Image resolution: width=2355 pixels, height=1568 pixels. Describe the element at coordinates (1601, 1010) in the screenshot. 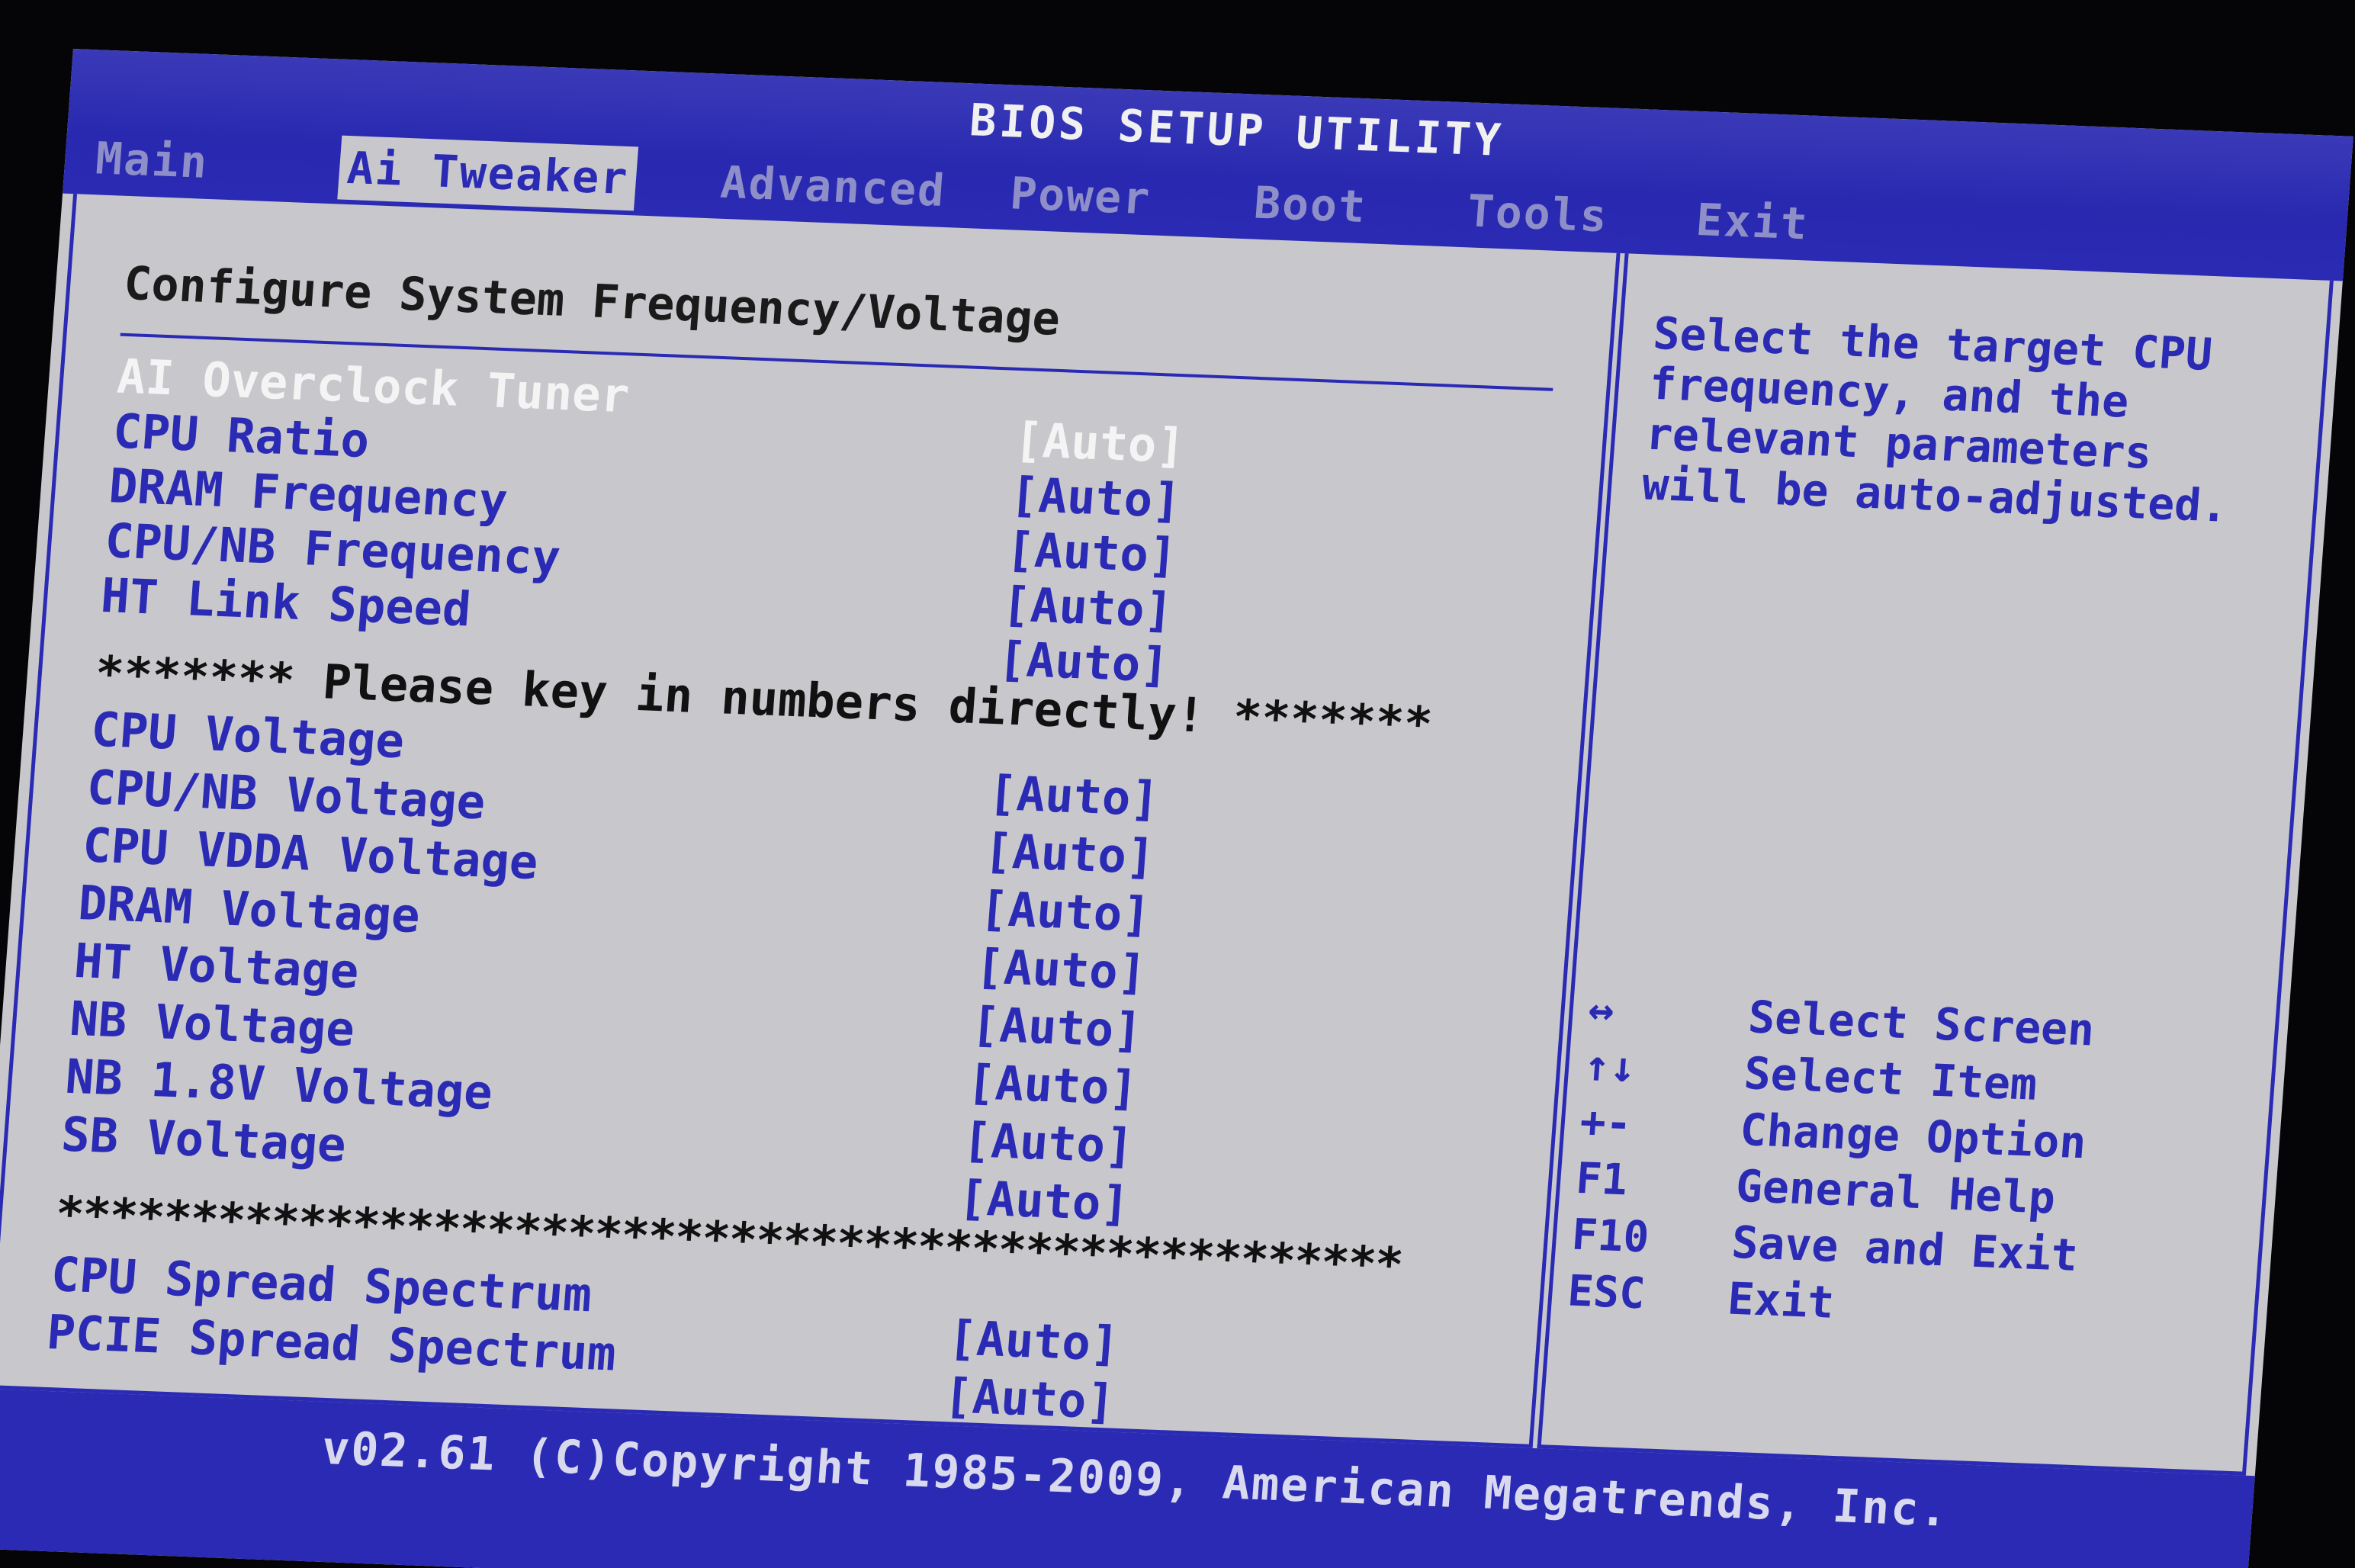

I see `left-right-arrows-icon: ↔` at that location.